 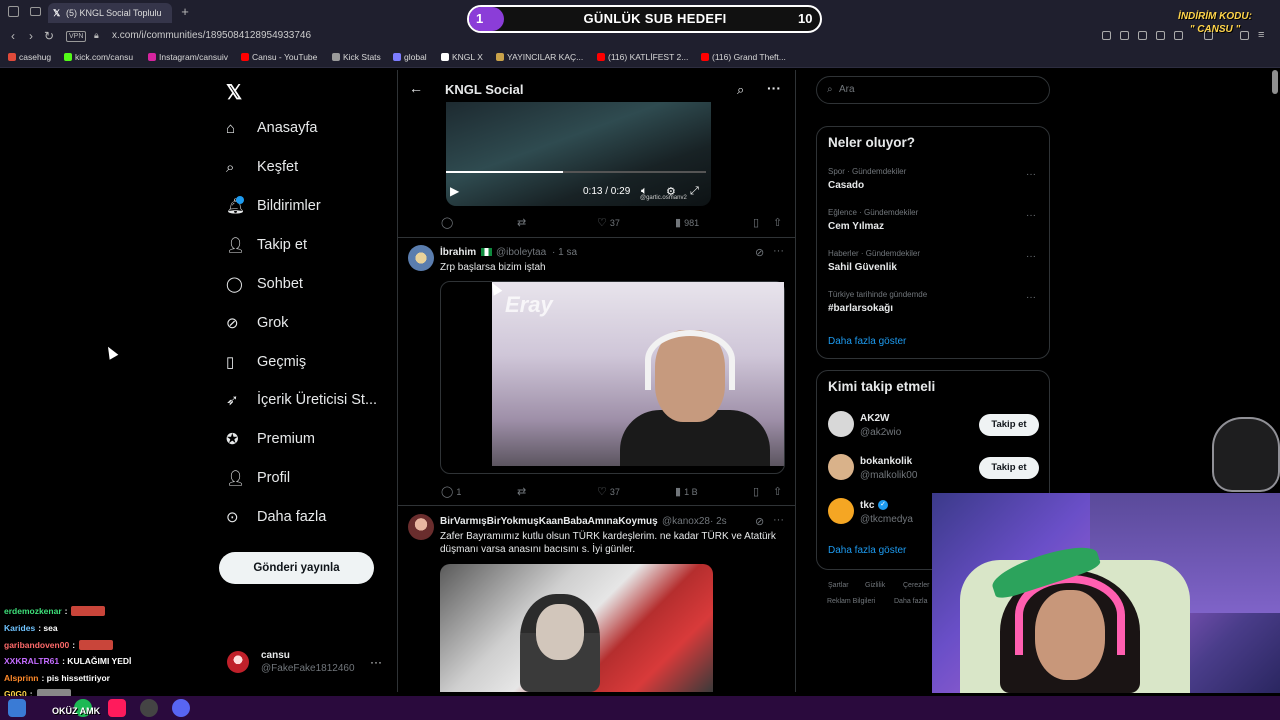 I want to click on video-settings-icon: ⚙, so click(x=671, y=191).